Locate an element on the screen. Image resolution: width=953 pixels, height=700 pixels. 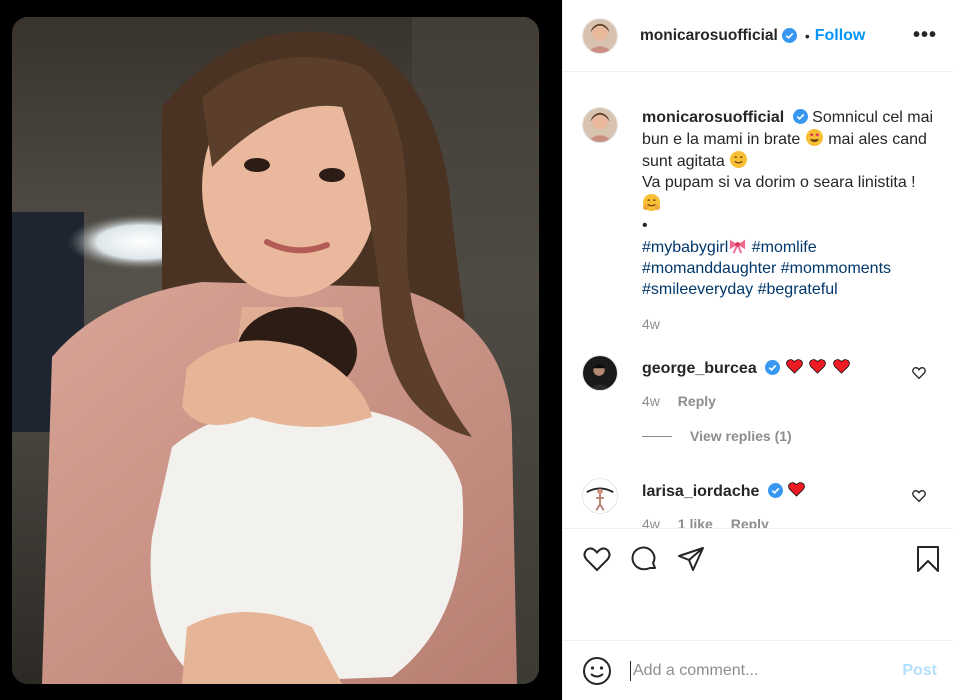
comment-item: larisa_iordache 4w 1 like Reply is located at coordinates (759, 503).